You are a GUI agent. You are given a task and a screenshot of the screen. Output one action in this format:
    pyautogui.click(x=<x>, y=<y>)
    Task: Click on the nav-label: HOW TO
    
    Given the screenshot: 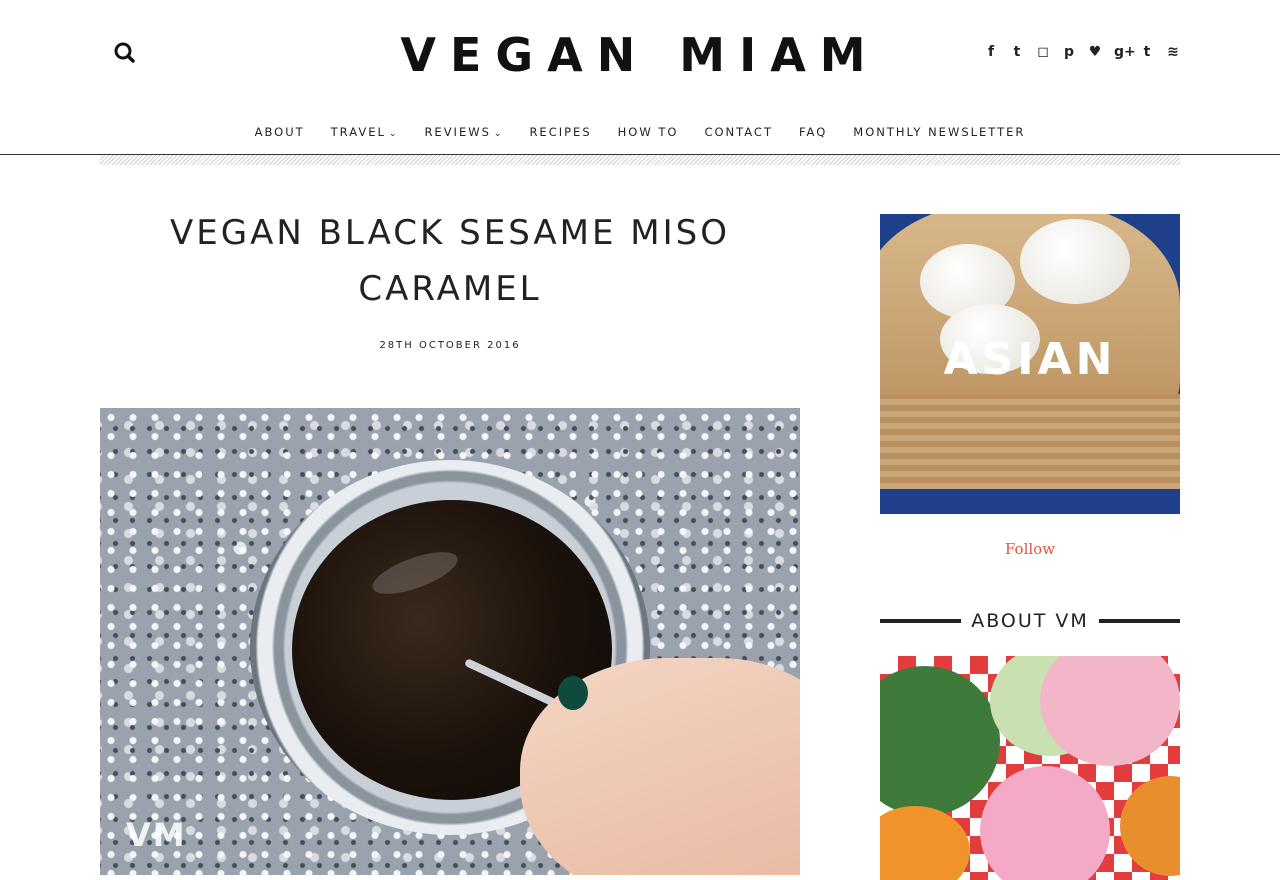 What is the action you would take?
    pyautogui.click(x=648, y=132)
    